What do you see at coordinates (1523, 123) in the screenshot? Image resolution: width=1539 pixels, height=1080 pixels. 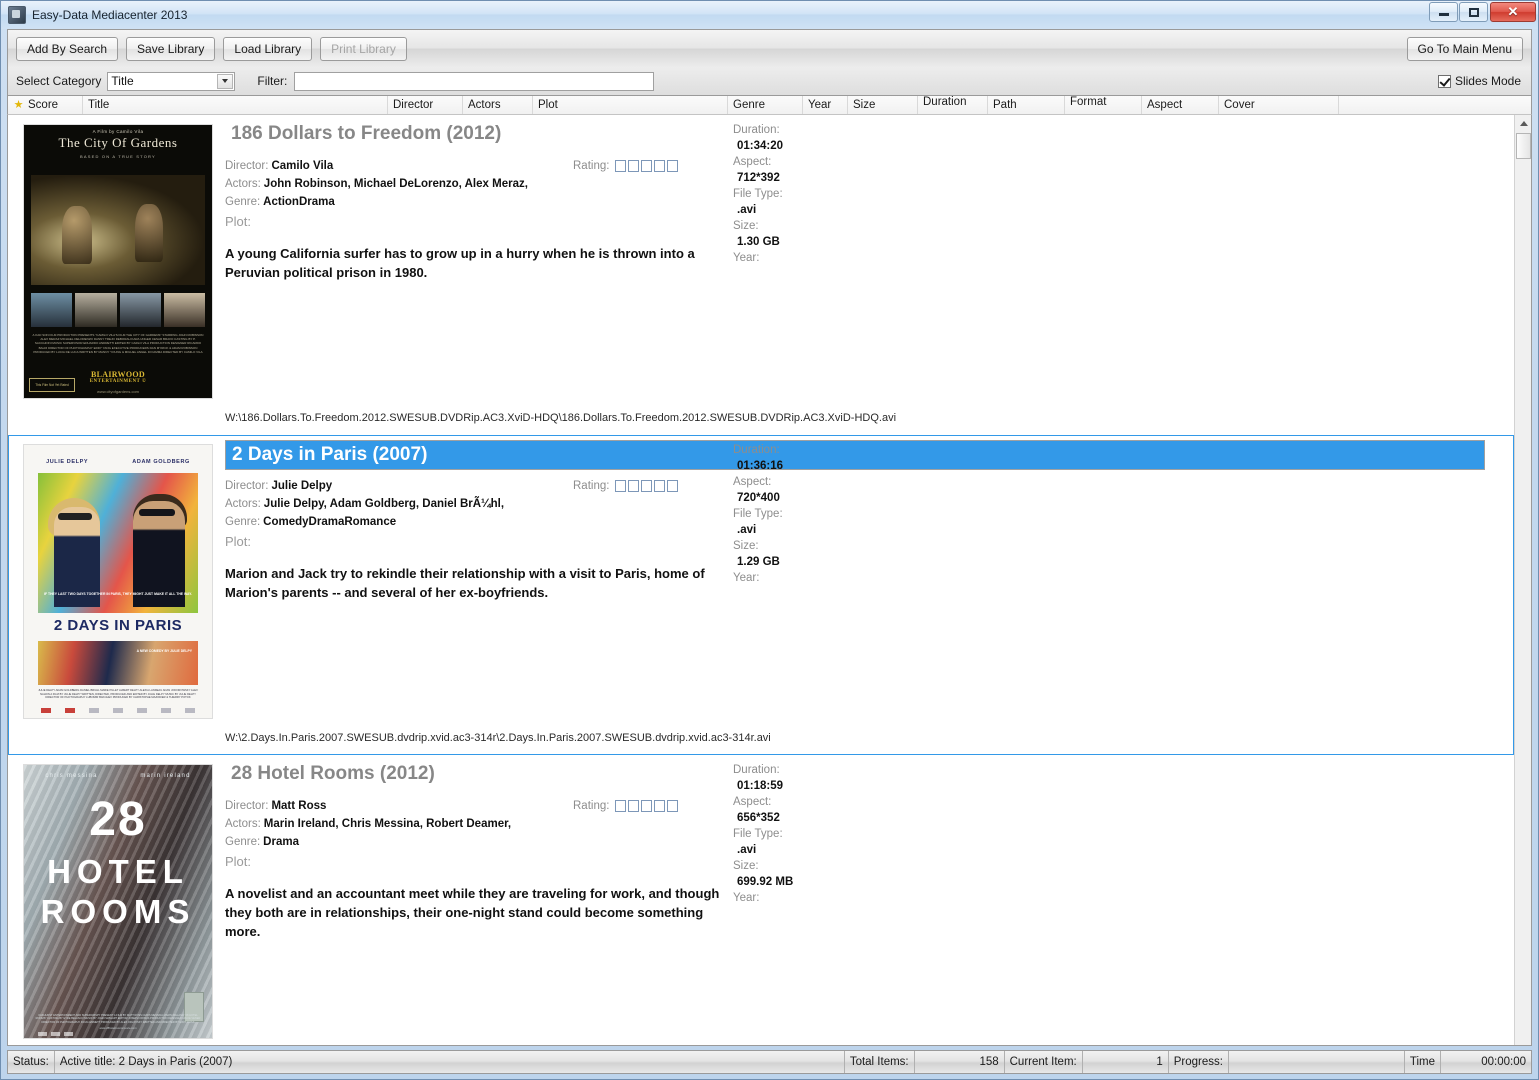 I see `scroll-up-icon` at bounding box center [1523, 123].